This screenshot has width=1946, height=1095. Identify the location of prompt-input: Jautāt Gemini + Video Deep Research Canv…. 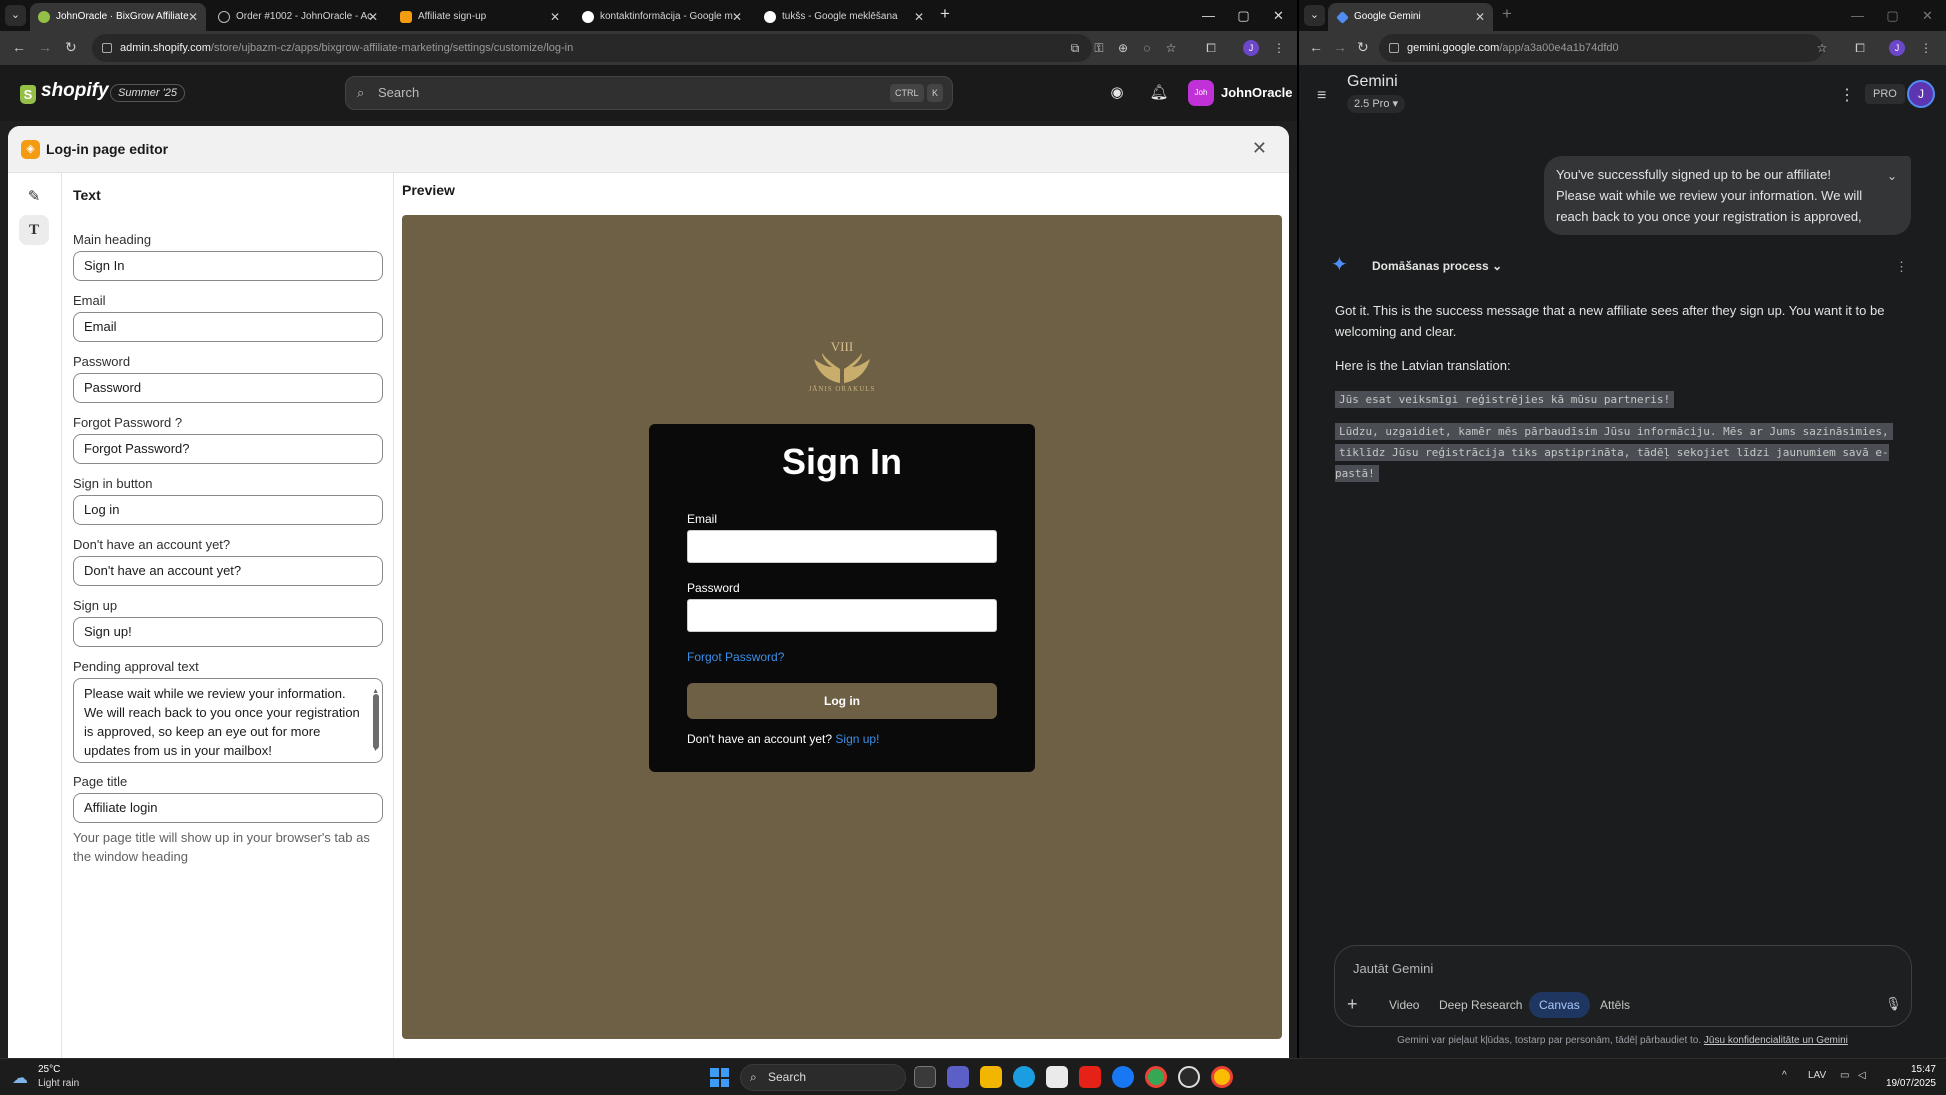
(1623, 986).